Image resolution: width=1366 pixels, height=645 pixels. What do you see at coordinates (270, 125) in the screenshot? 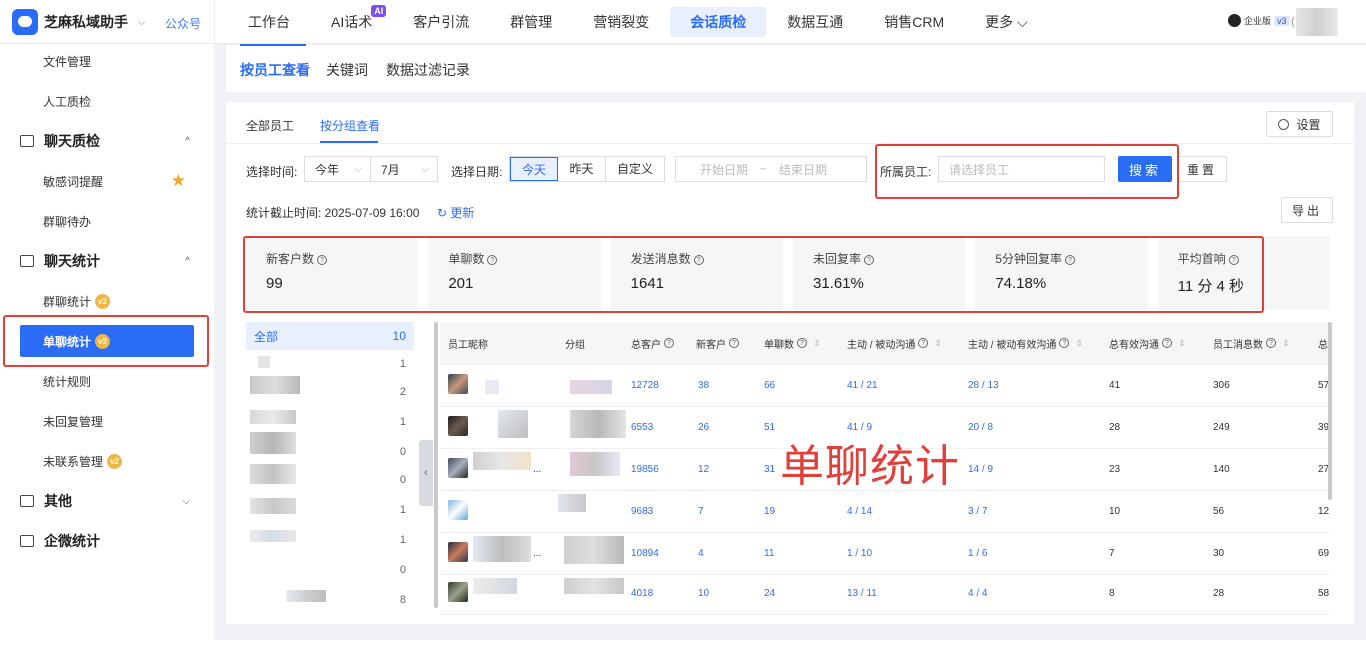
I see `tab-all-staff: 全部员工` at bounding box center [270, 125].